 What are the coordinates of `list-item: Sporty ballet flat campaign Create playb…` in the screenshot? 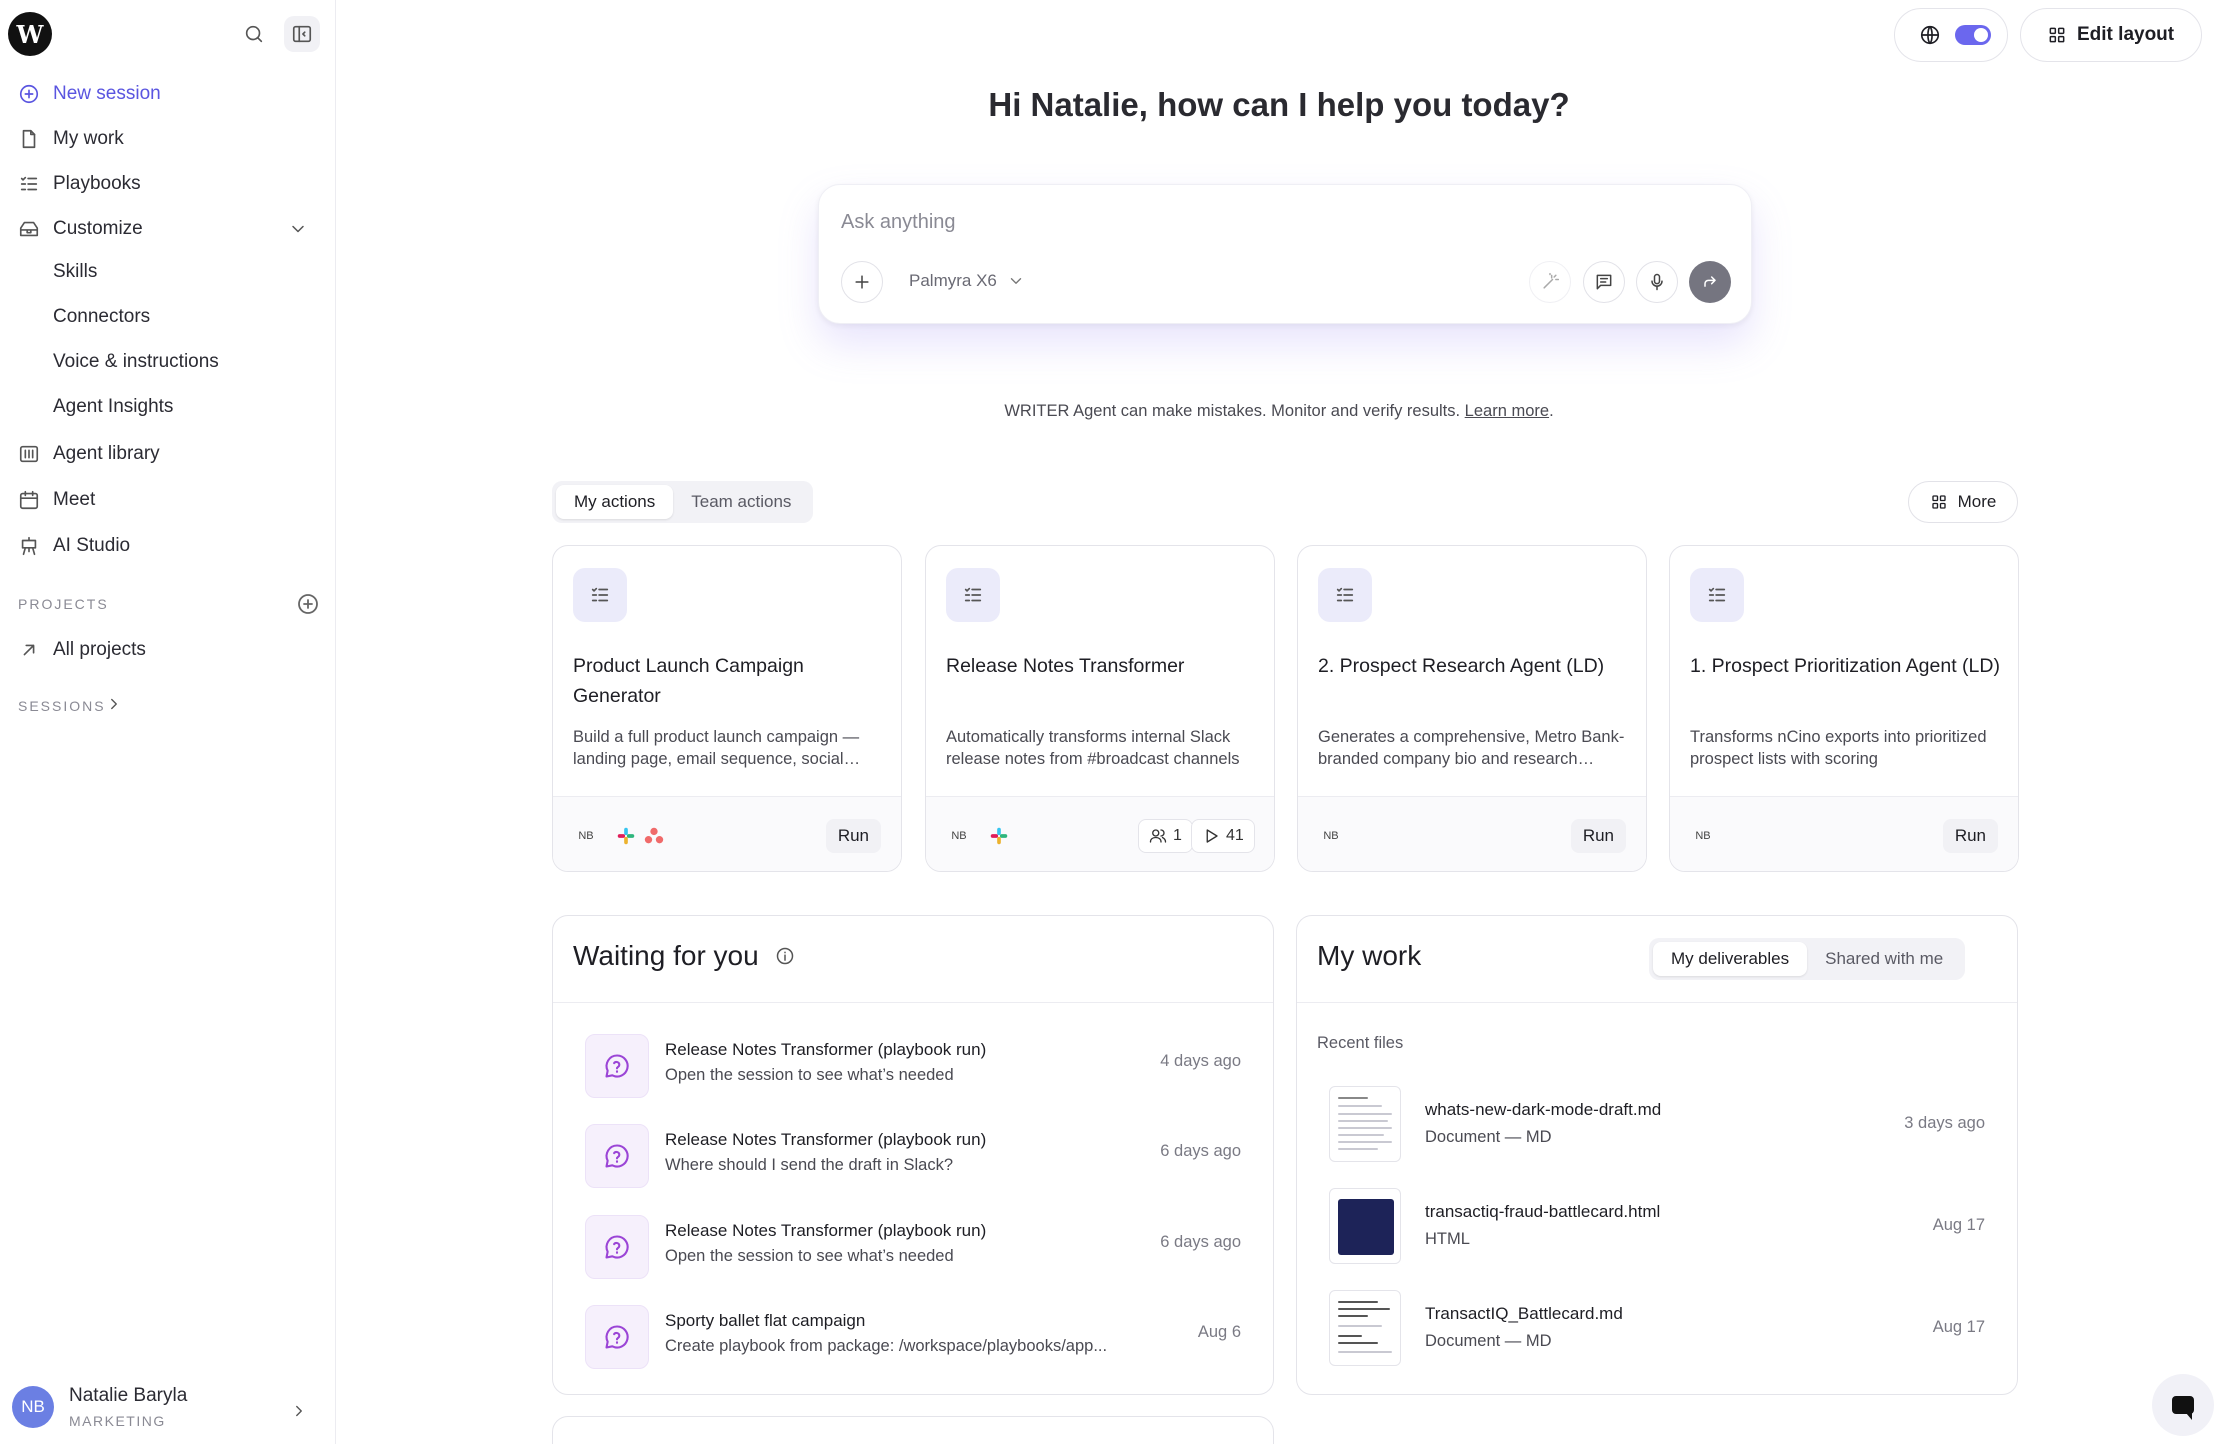 It's located at (913, 1349).